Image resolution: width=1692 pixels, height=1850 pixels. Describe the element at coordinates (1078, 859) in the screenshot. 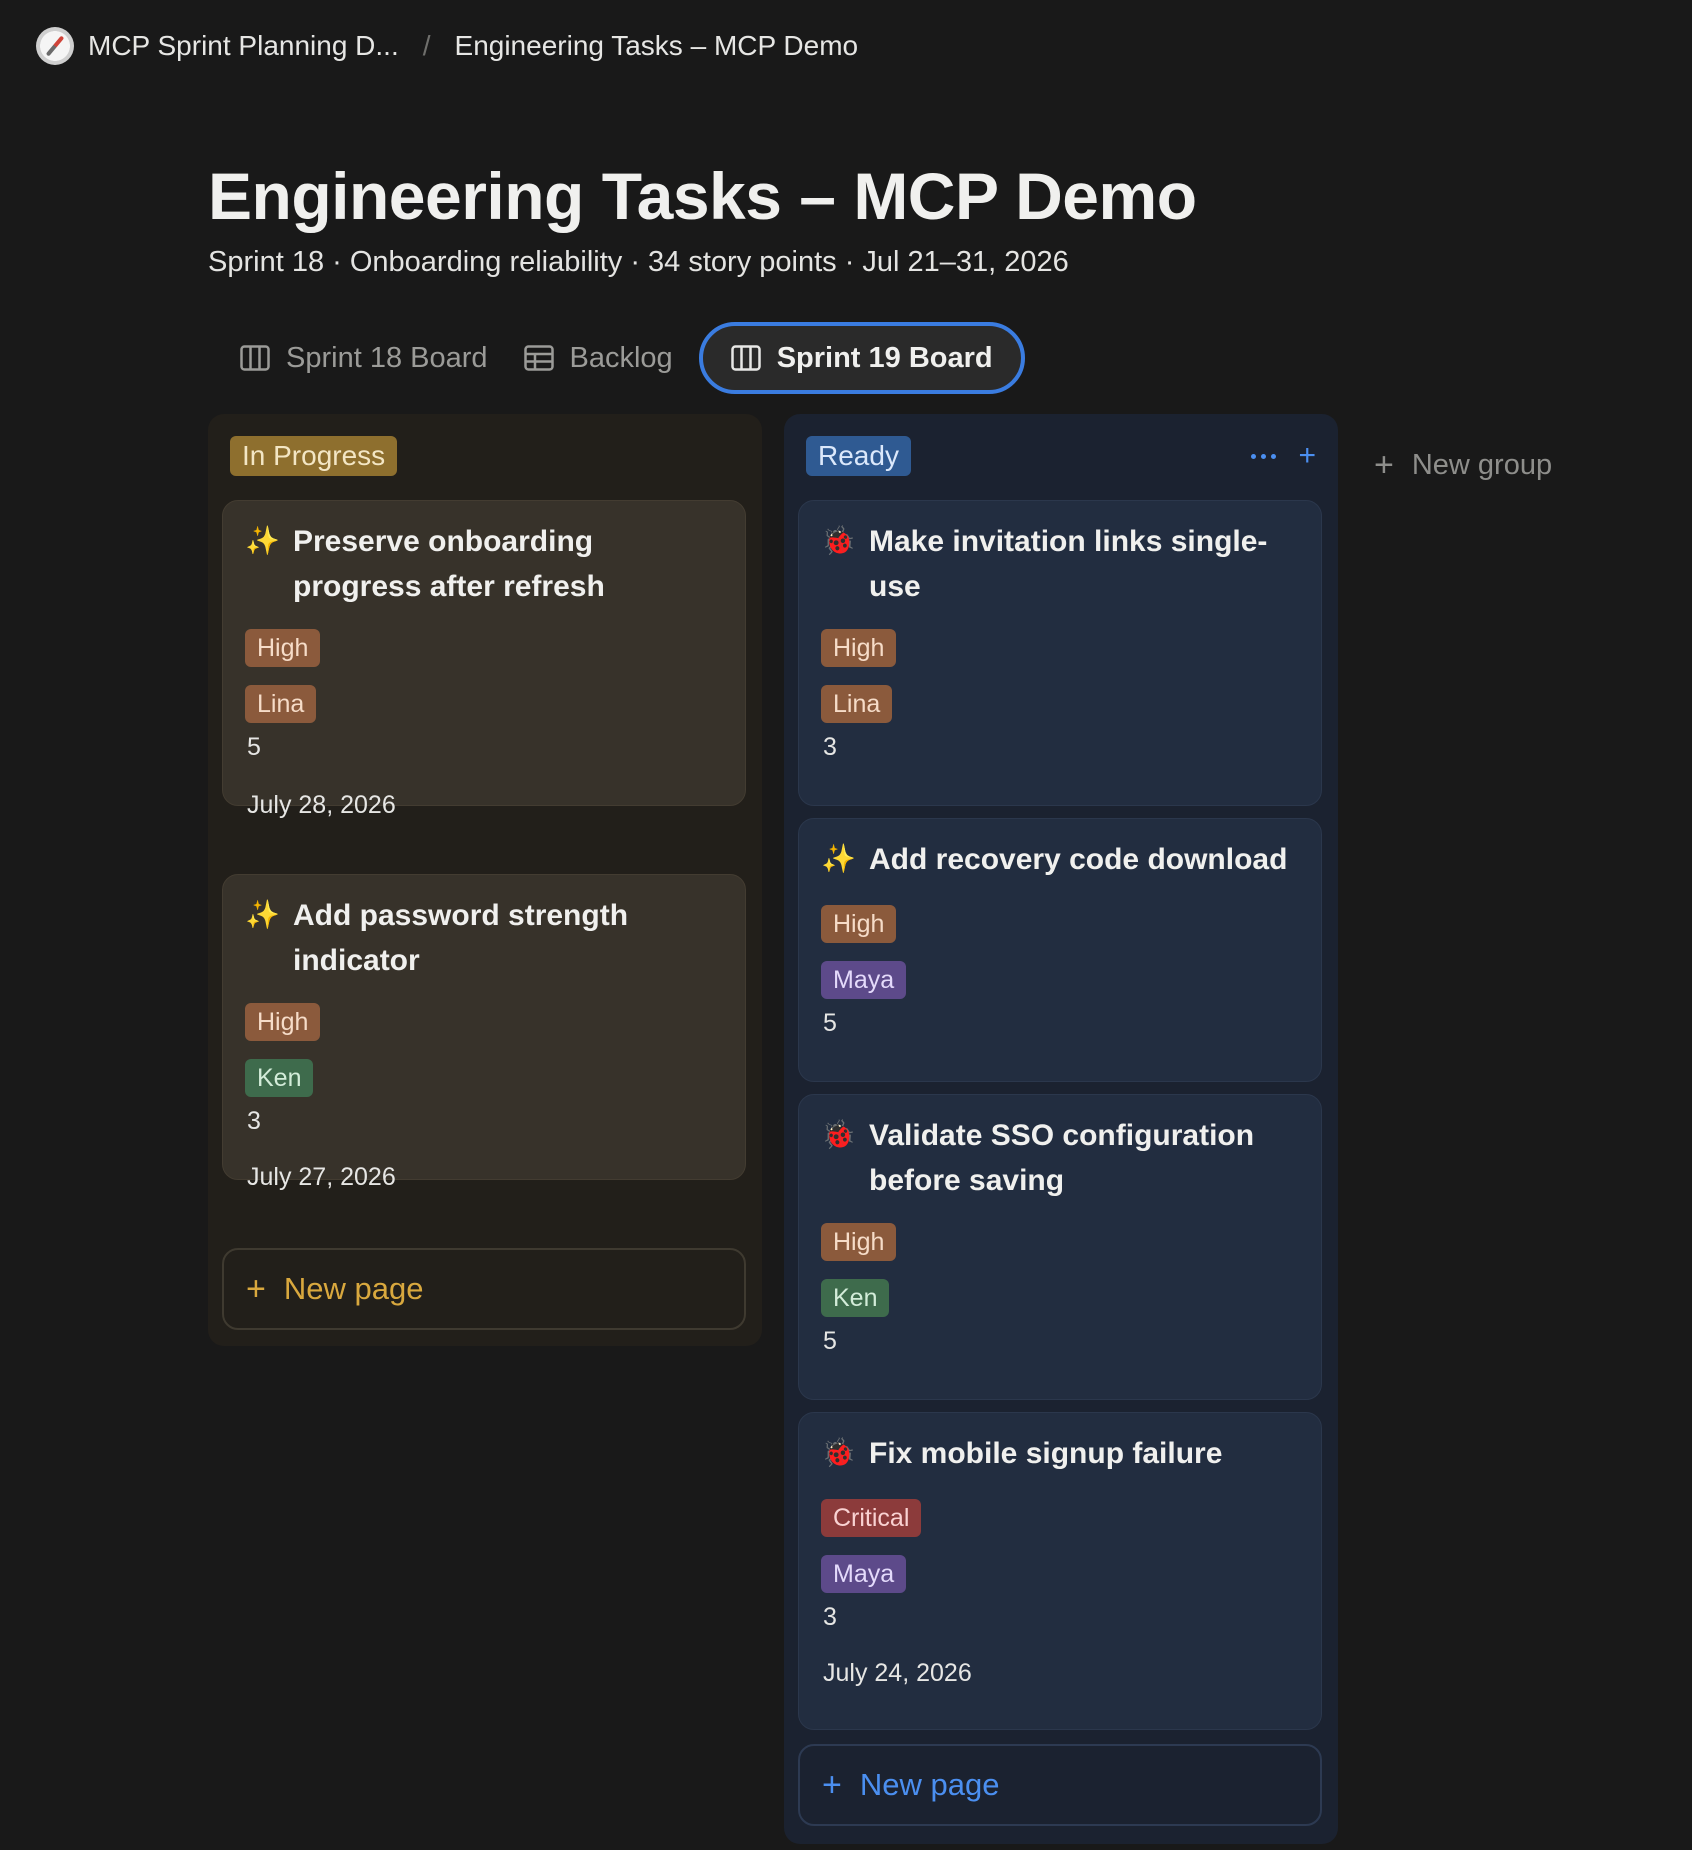

I see `card-title: Add recovery code download` at that location.